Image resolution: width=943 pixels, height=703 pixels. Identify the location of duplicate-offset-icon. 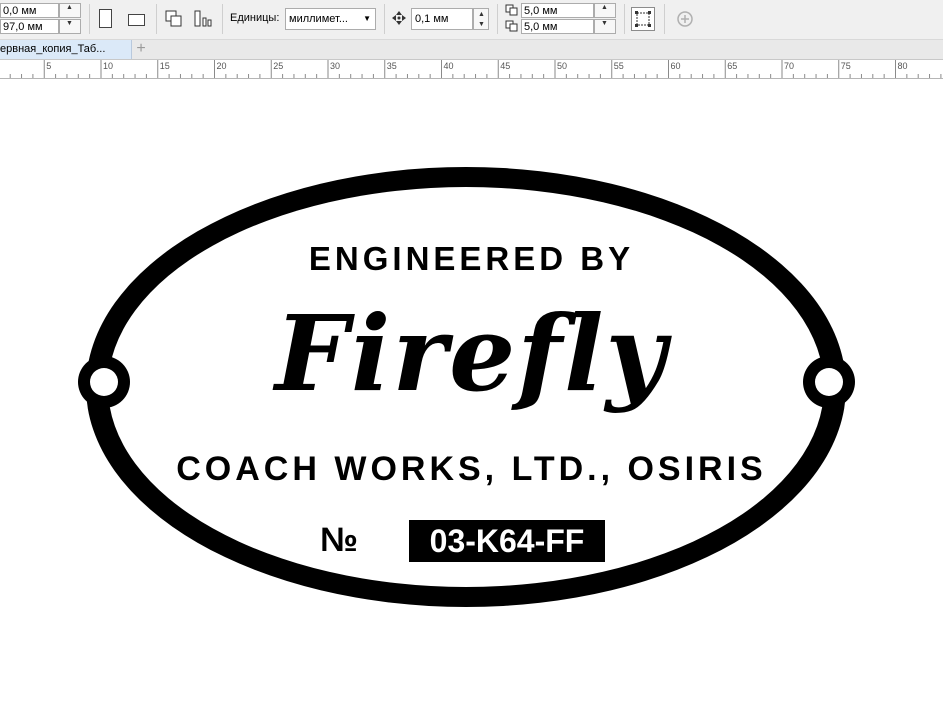
(512, 19).